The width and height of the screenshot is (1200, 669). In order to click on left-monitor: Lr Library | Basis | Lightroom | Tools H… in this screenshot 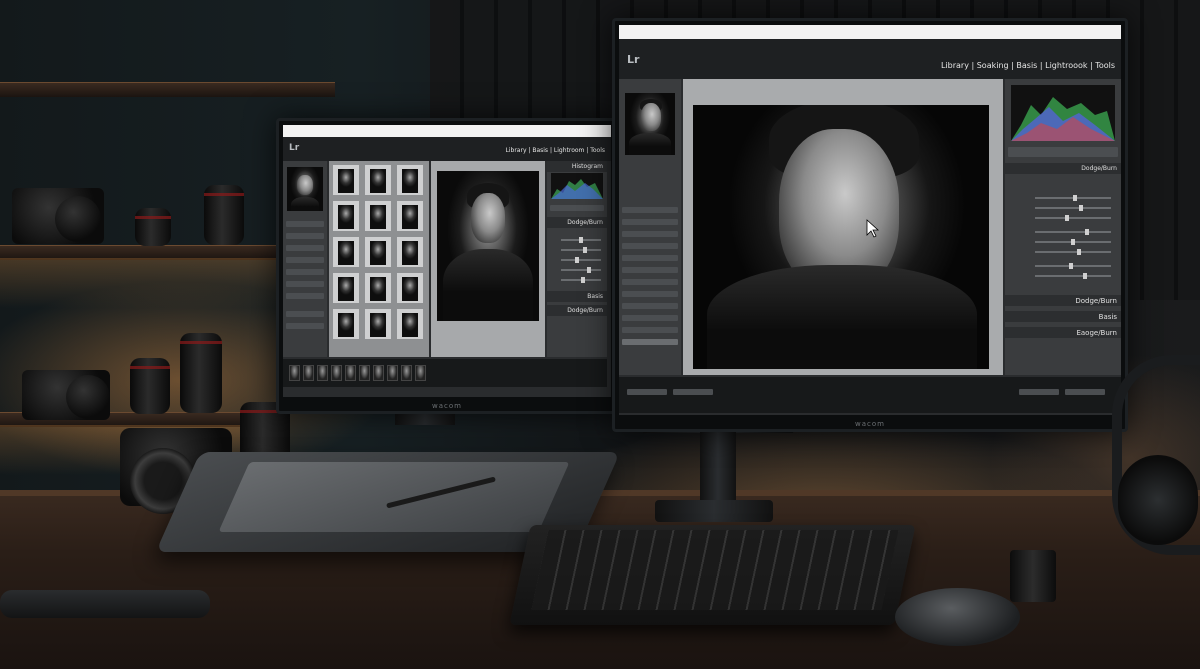, I will do `click(447, 266)`.